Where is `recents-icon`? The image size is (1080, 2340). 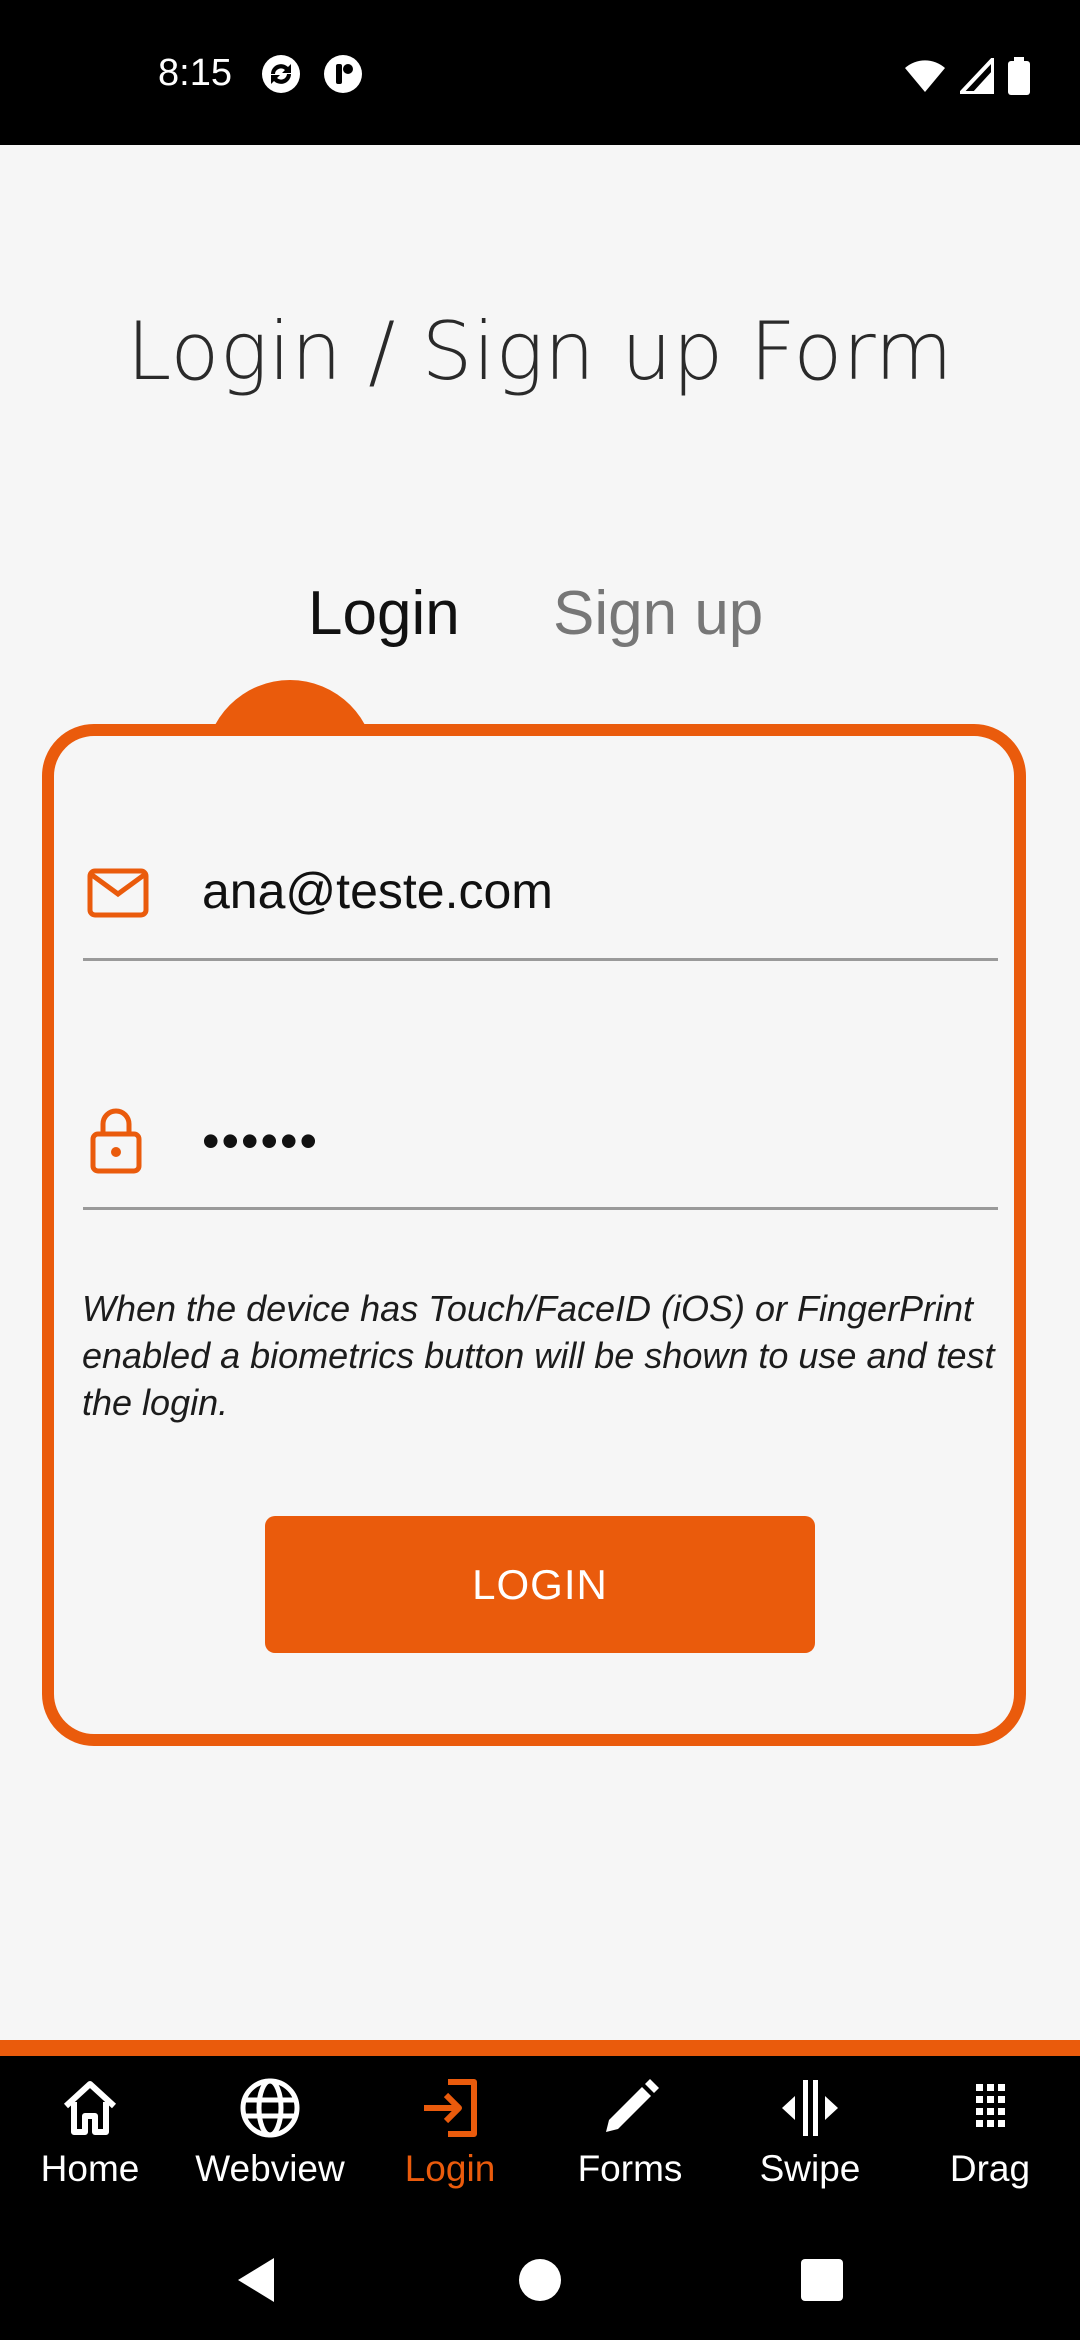
recents-icon is located at coordinates (822, 2280).